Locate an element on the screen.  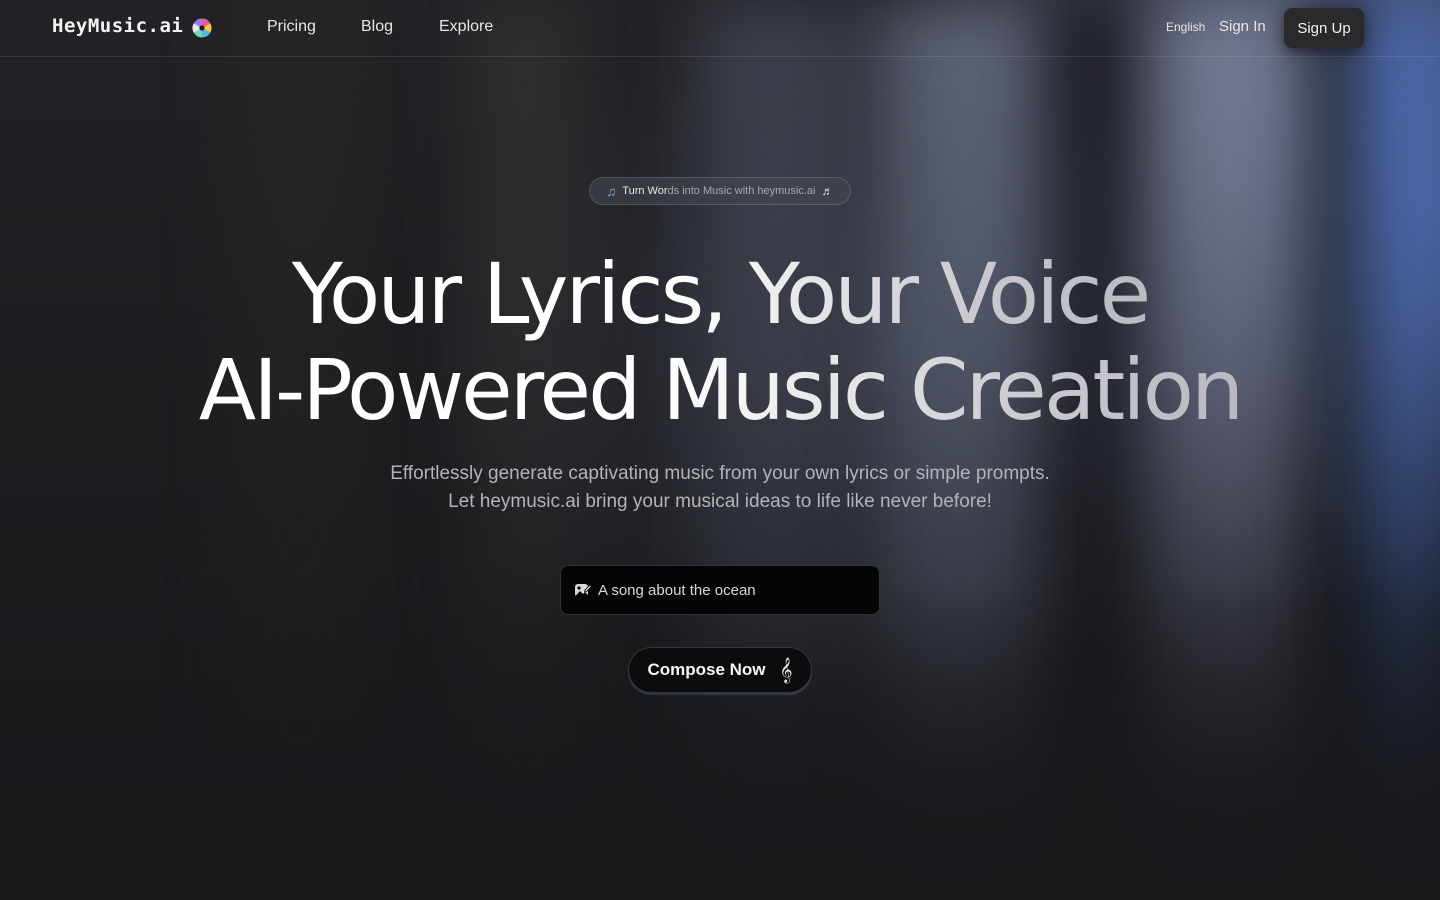
sign-in-link: Sign In is located at coordinates (1242, 26).